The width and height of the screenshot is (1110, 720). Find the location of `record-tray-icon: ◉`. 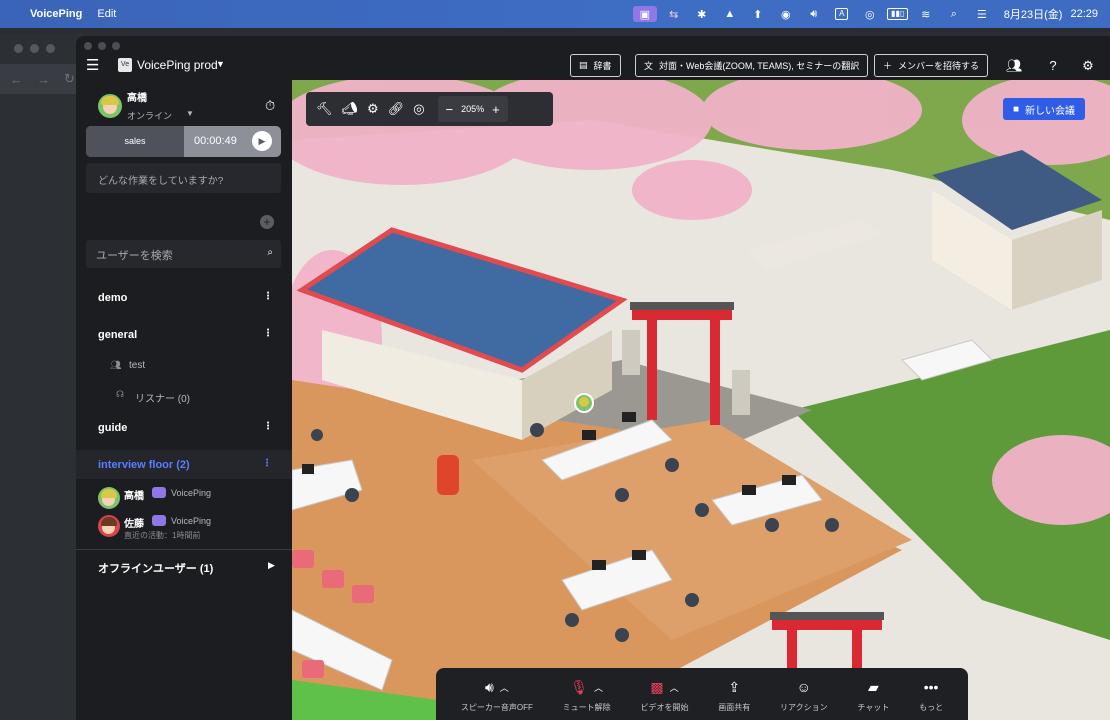

record-tray-icon: ◉ is located at coordinates (786, 14).